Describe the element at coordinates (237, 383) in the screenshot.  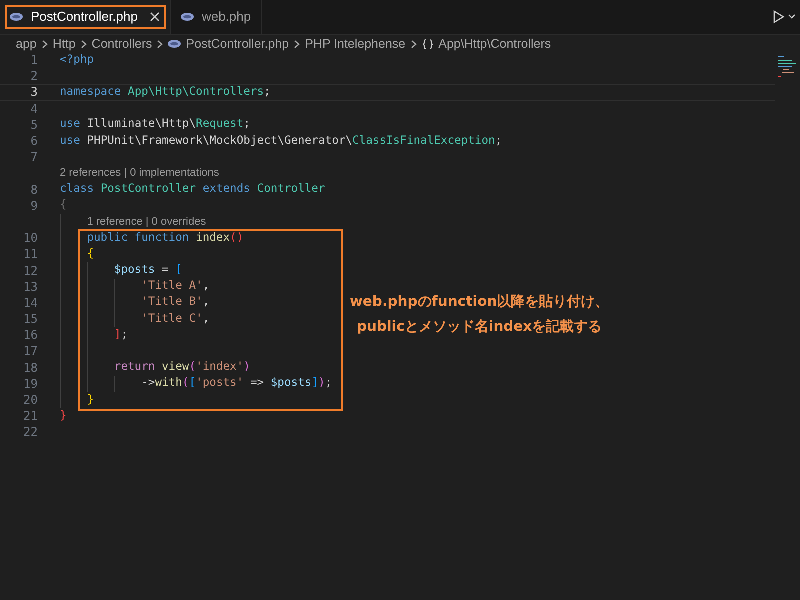
I see `code-line: ->with(['posts' => $posts]);` at that location.